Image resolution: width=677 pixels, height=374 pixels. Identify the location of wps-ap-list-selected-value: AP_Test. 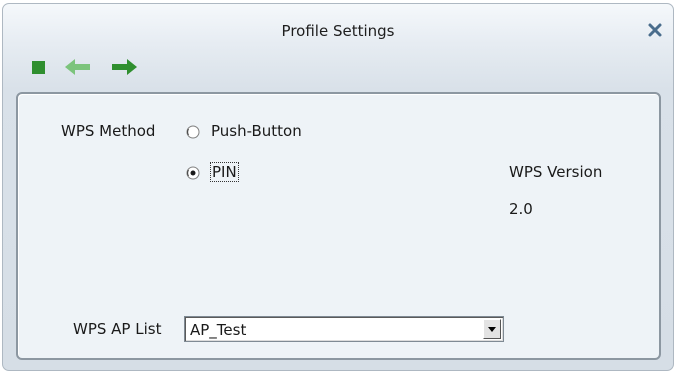
(218, 330).